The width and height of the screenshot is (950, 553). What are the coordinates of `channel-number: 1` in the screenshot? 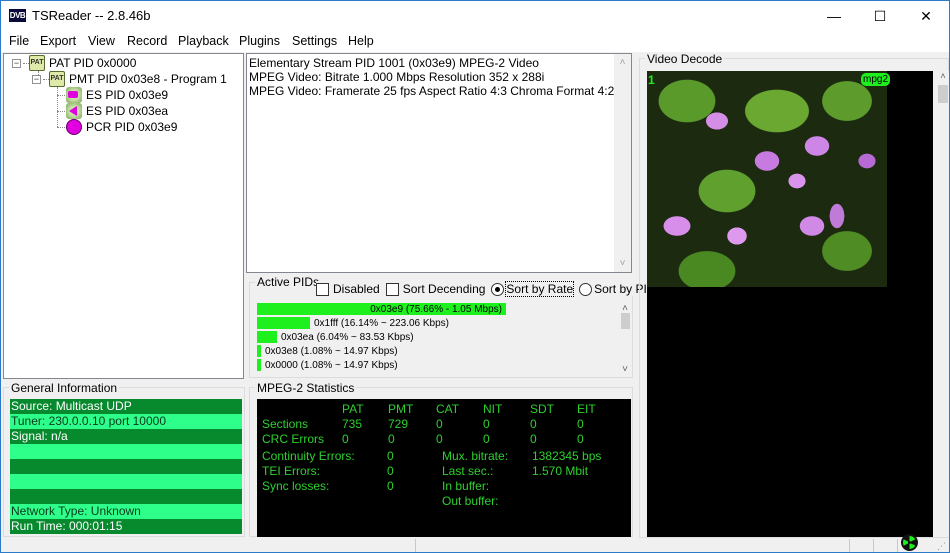 It's located at (651, 80).